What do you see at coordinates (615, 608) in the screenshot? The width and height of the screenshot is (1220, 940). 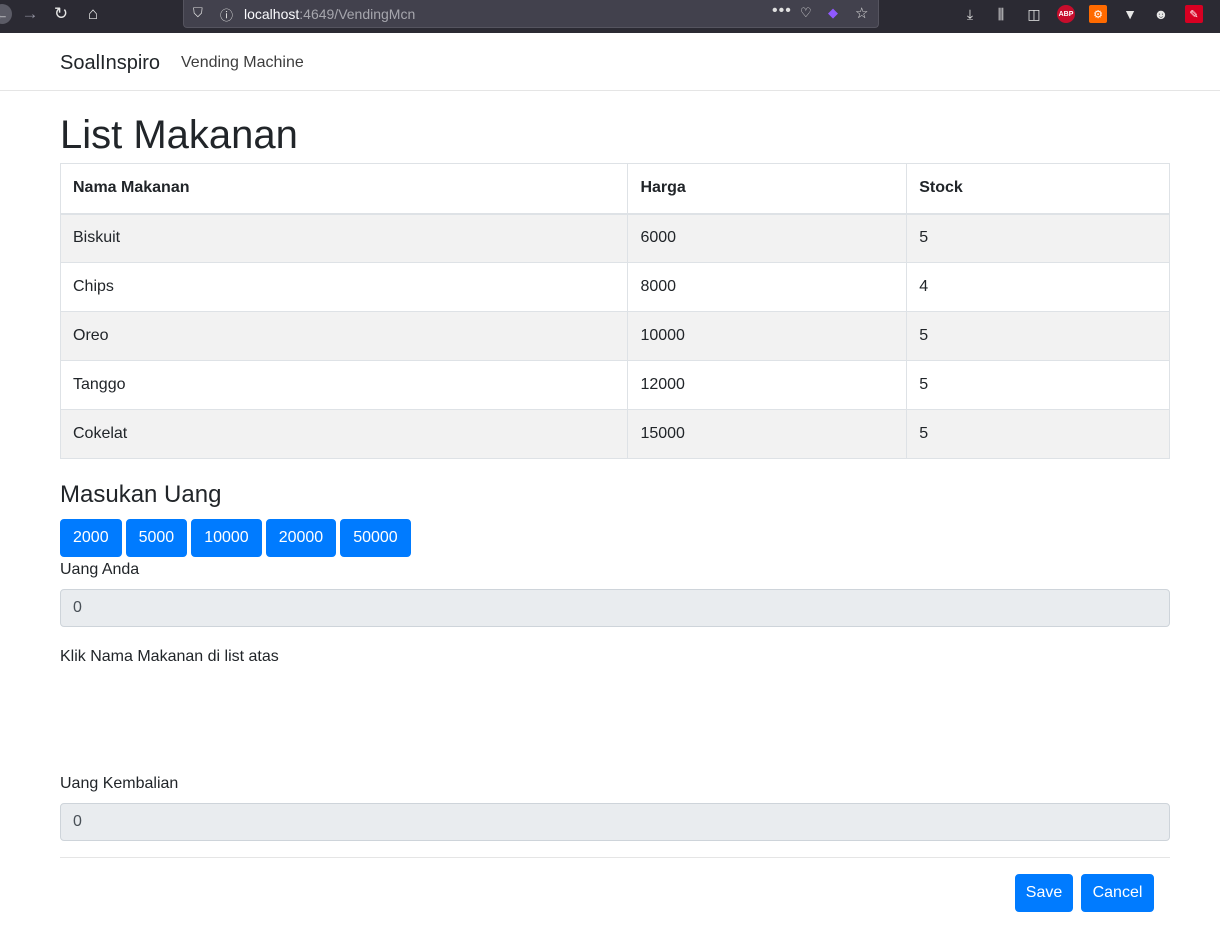 I see `uang-anda-field: 0` at bounding box center [615, 608].